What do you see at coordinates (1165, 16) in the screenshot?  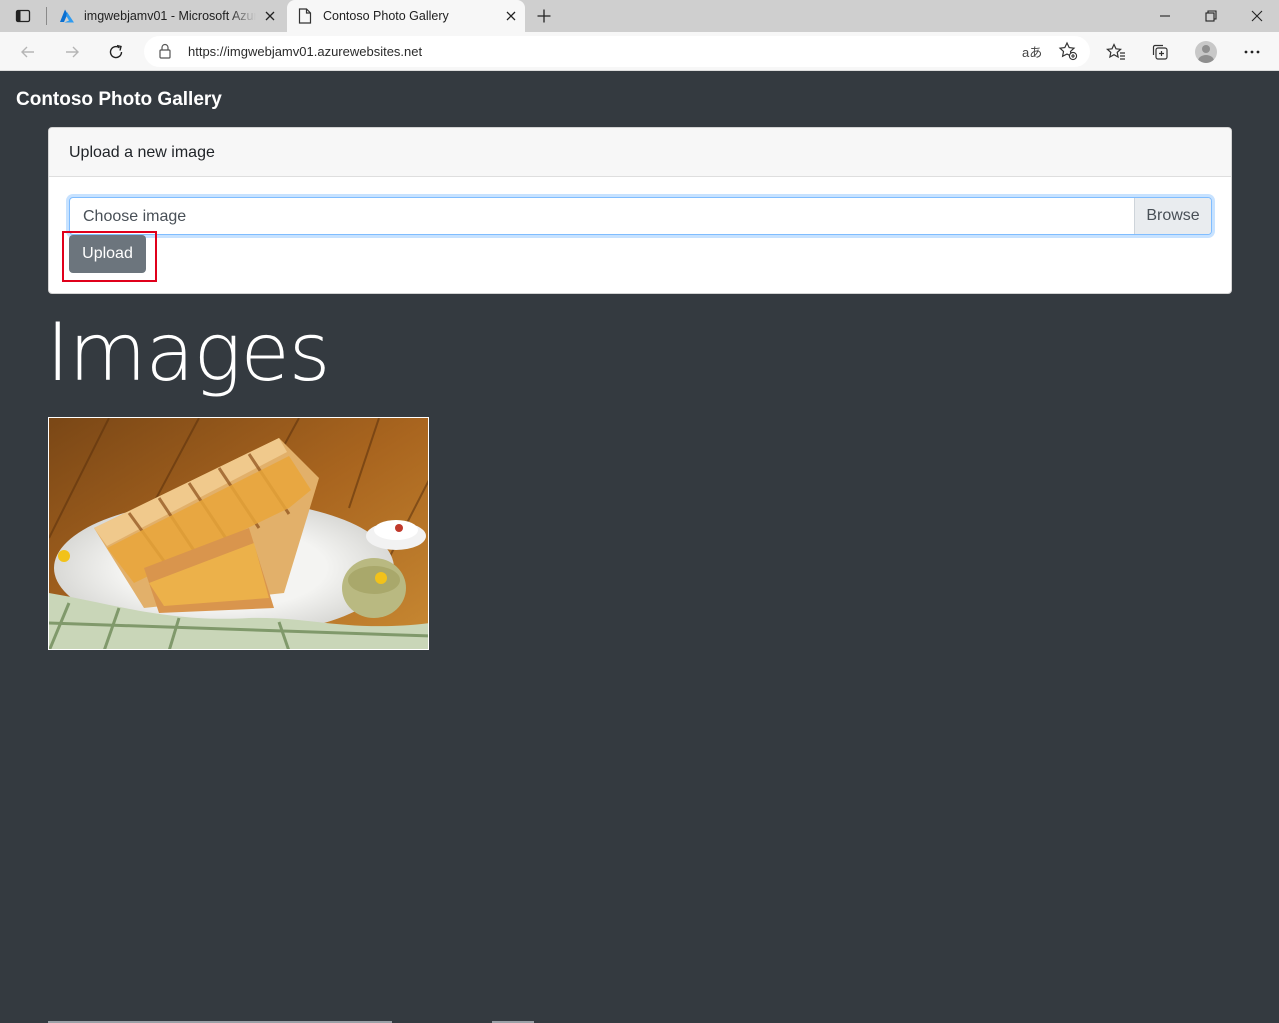 I see `minimize-icon` at bounding box center [1165, 16].